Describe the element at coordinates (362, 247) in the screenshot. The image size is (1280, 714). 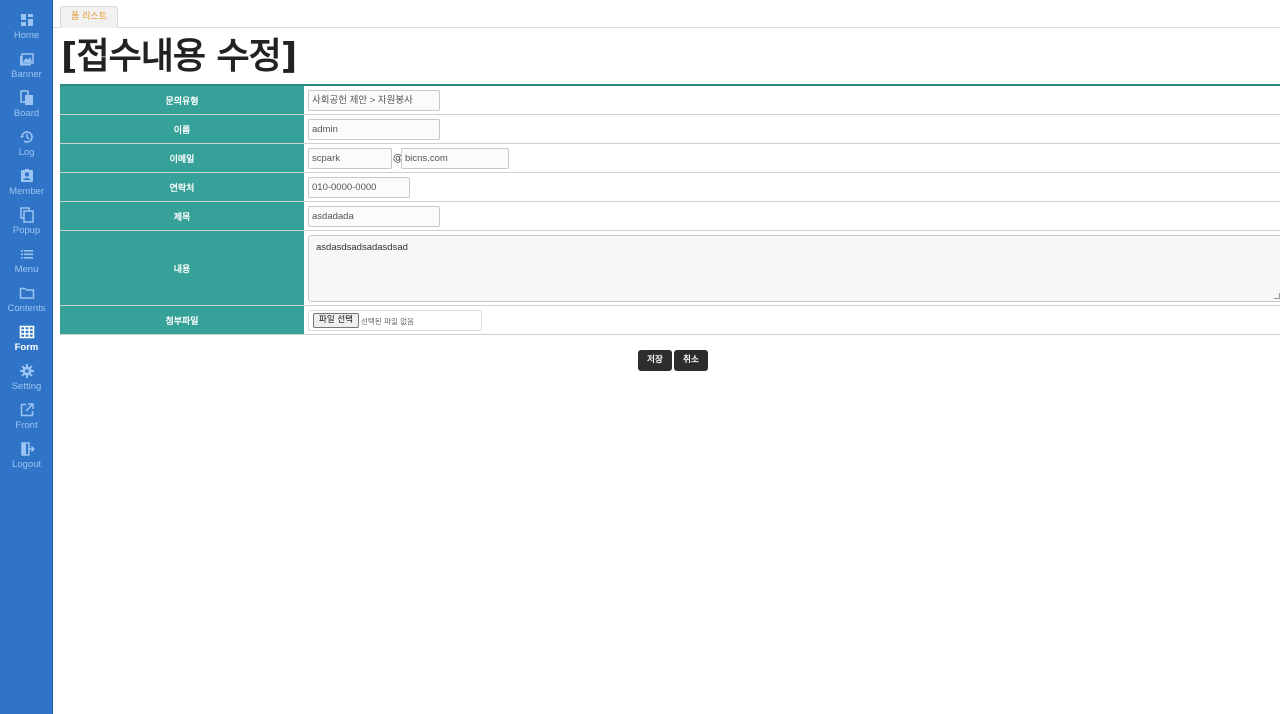
I see `content-text: asdasdsadsadasdsad` at that location.